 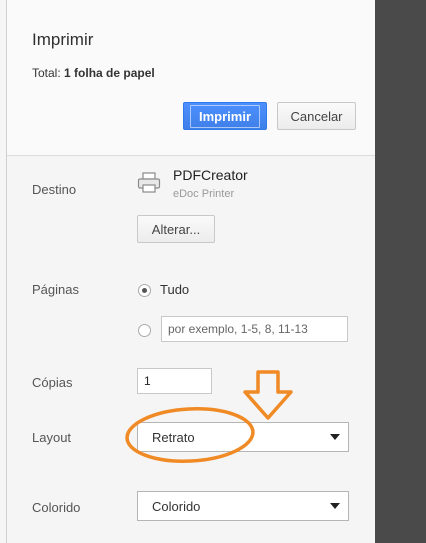 What do you see at coordinates (46, 73) in the screenshot?
I see `total-label: Total:` at bounding box center [46, 73].